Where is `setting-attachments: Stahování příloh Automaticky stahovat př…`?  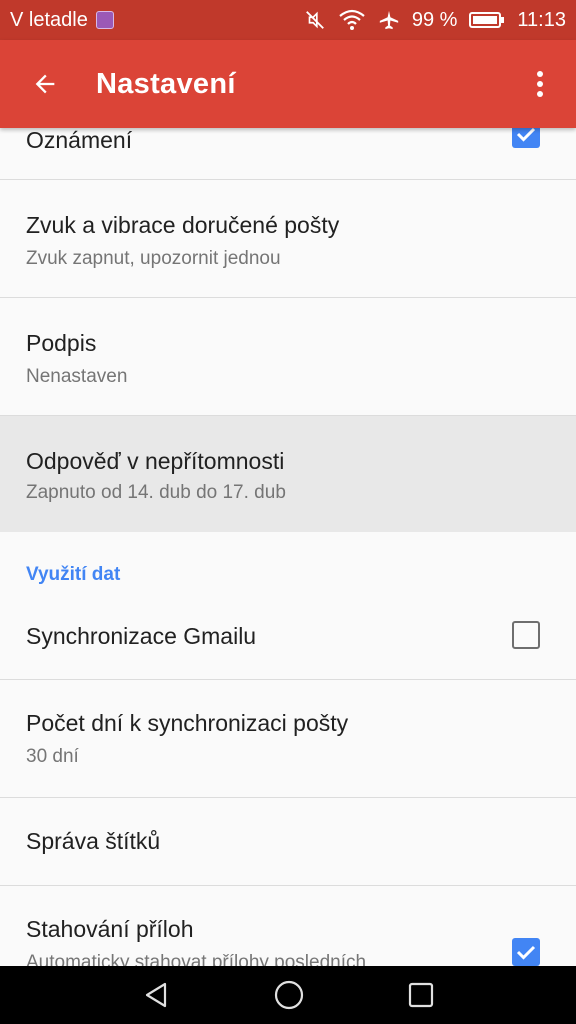 setting-attachments: Stahování příloh Automaticky stahovat př… is located at coordinates (288, 926).